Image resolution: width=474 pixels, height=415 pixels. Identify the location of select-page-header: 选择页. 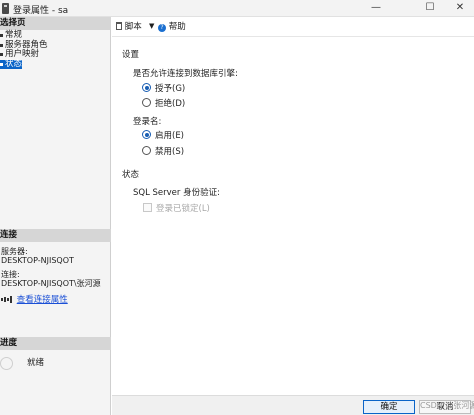
(55, 23).